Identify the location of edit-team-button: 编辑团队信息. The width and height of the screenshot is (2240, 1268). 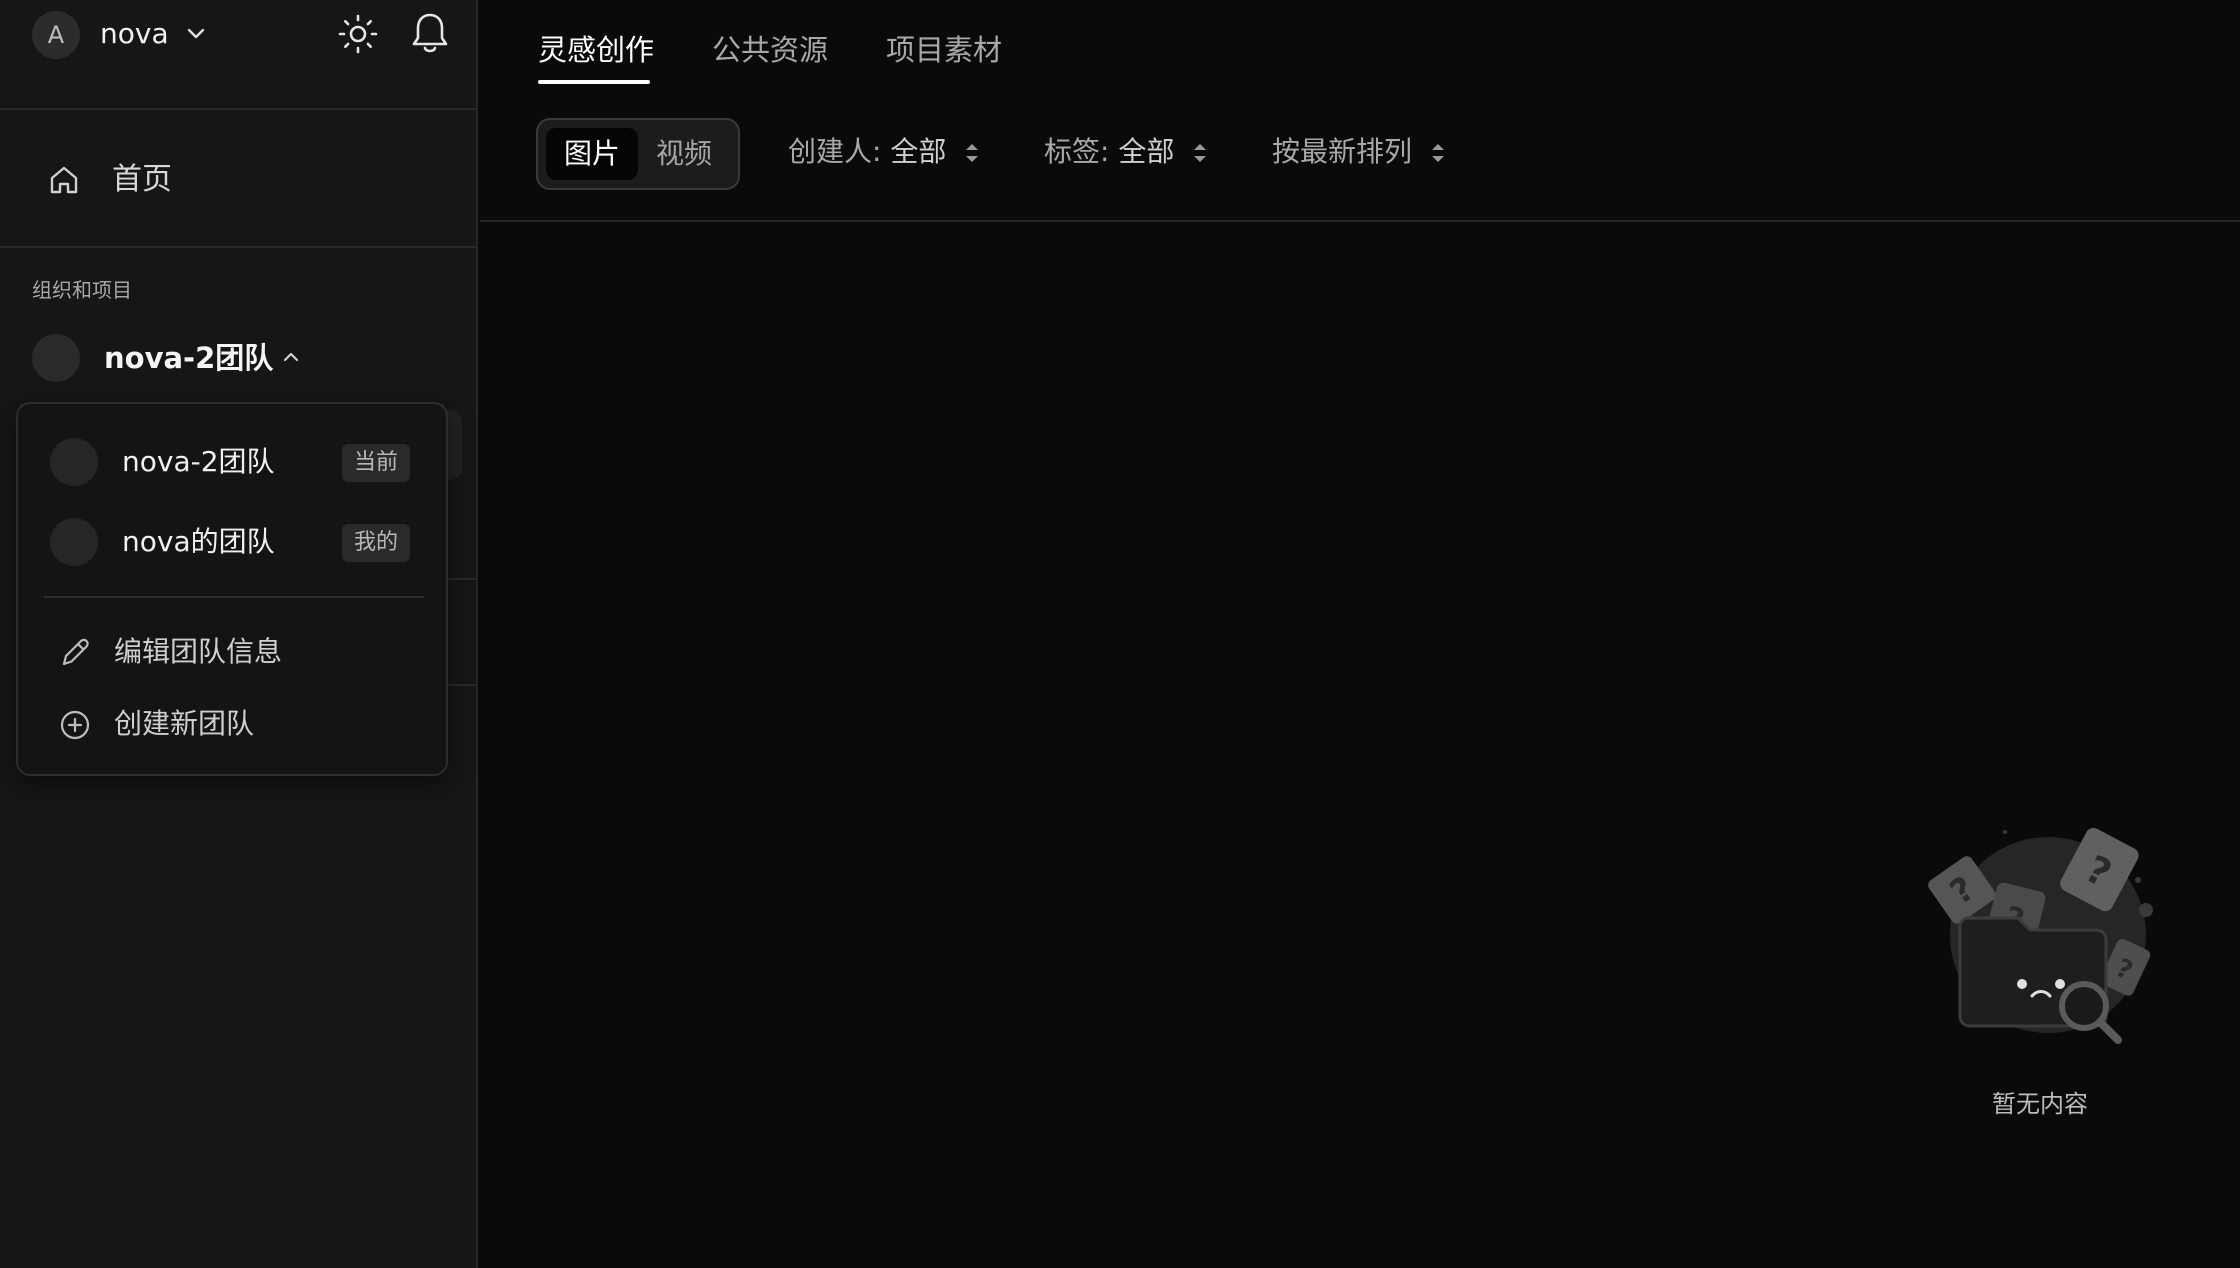
(232, 652).